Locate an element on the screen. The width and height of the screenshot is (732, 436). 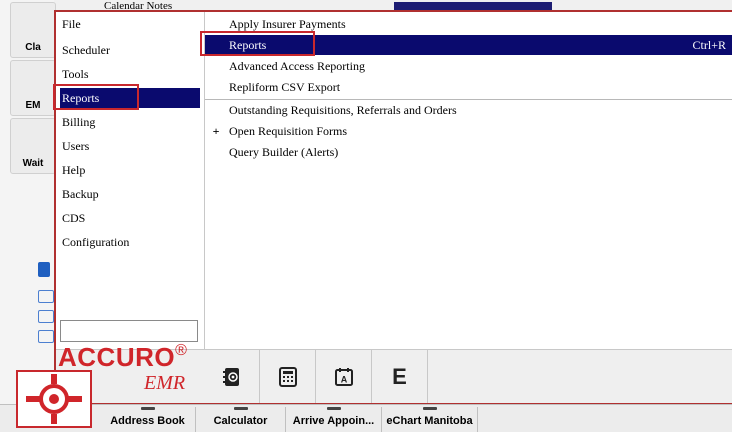
taskbar-echart-manitoba: eChart Manitoba is located at coordinates (430, 419).